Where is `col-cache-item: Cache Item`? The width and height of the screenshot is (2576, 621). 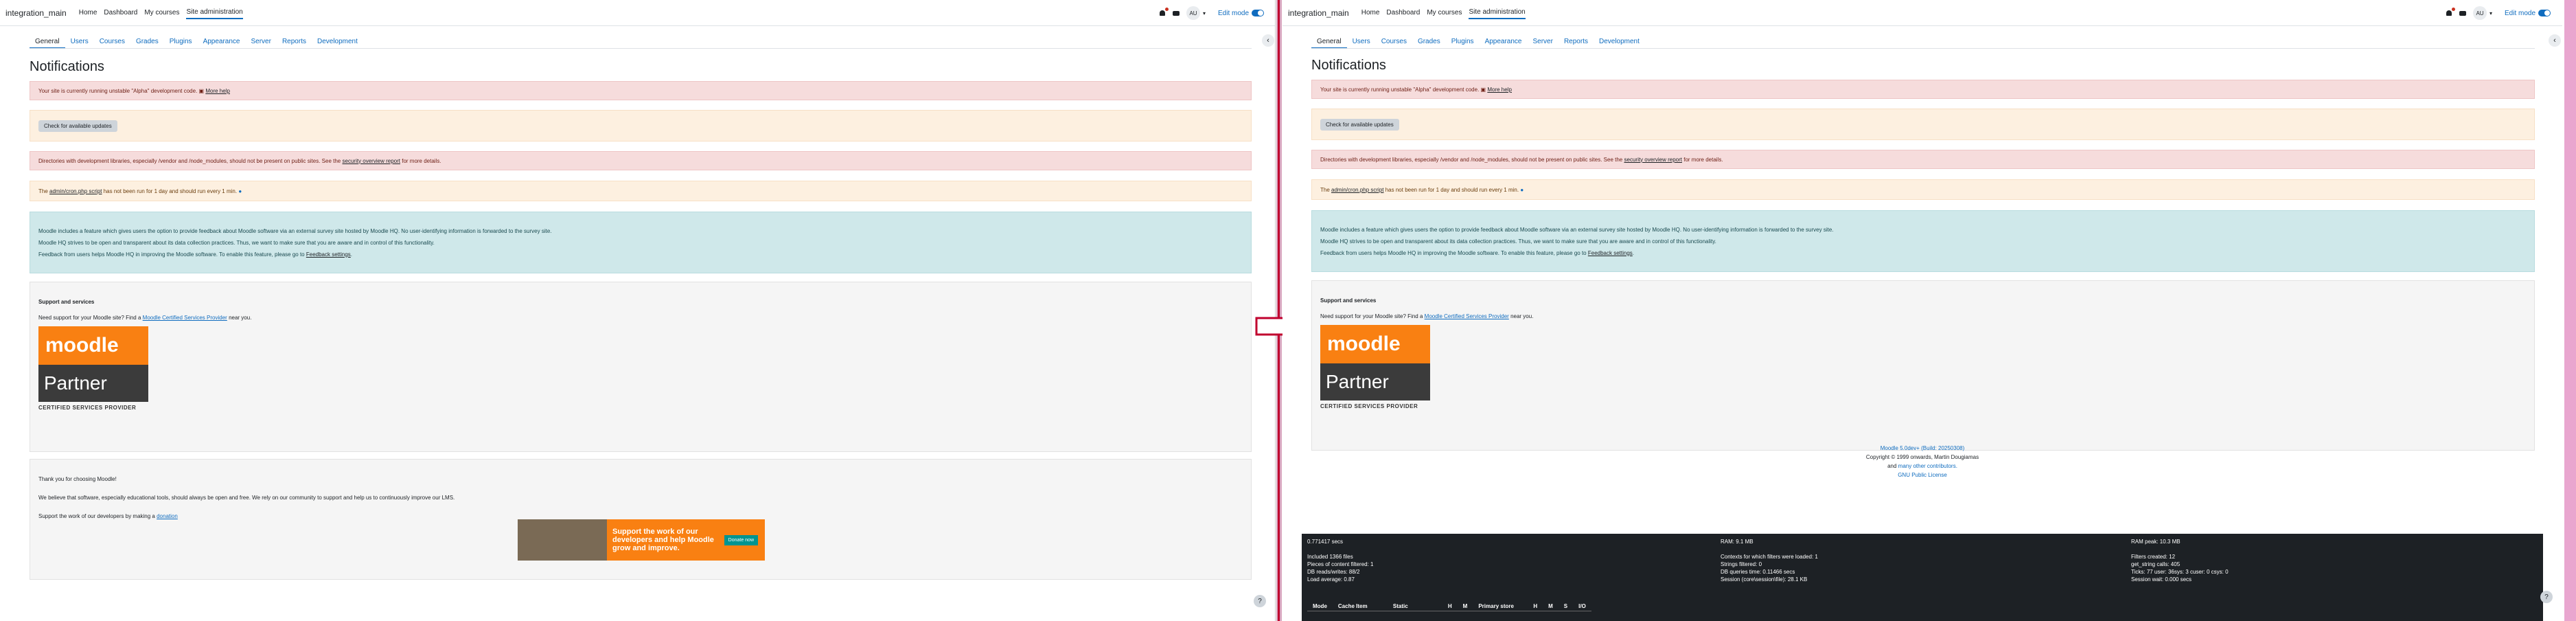
col-cache-item: Cache Item is located at coordinates (1360, 606).